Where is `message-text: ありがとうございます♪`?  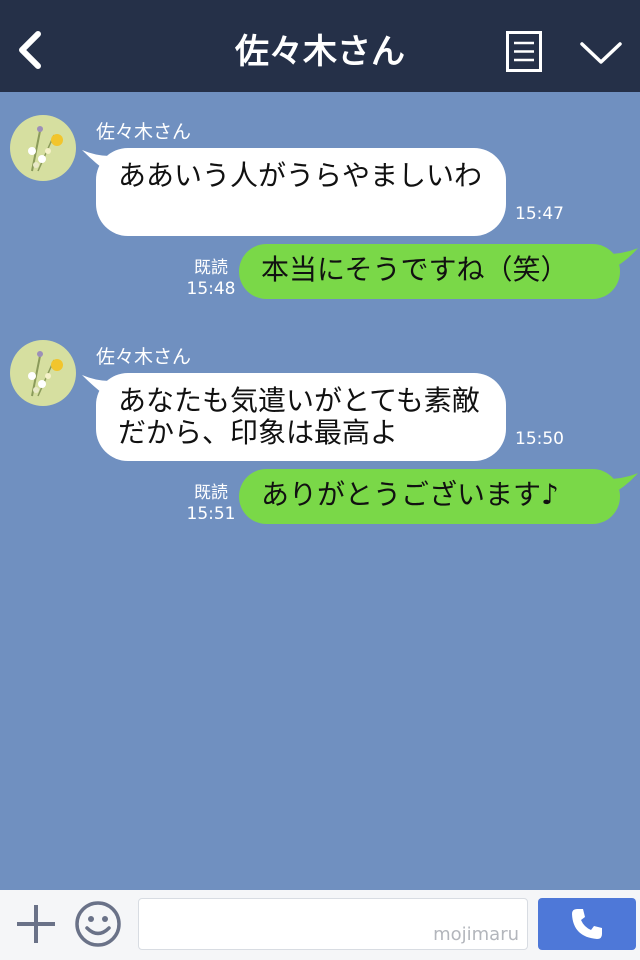
message-text: ありがとうございます♪ is located at coordinates (410, 494).